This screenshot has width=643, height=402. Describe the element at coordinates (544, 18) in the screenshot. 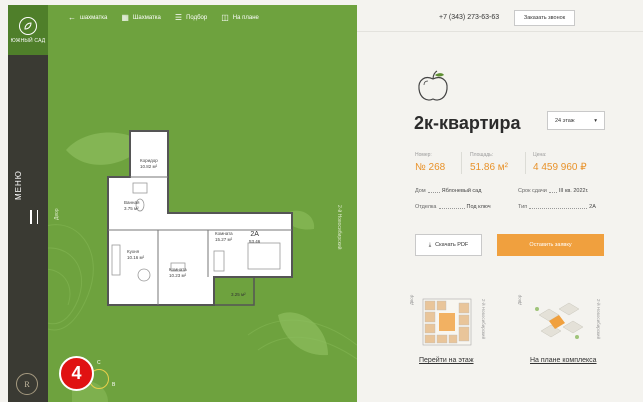

I see `call-request-button: Заказать звонок` at that location.